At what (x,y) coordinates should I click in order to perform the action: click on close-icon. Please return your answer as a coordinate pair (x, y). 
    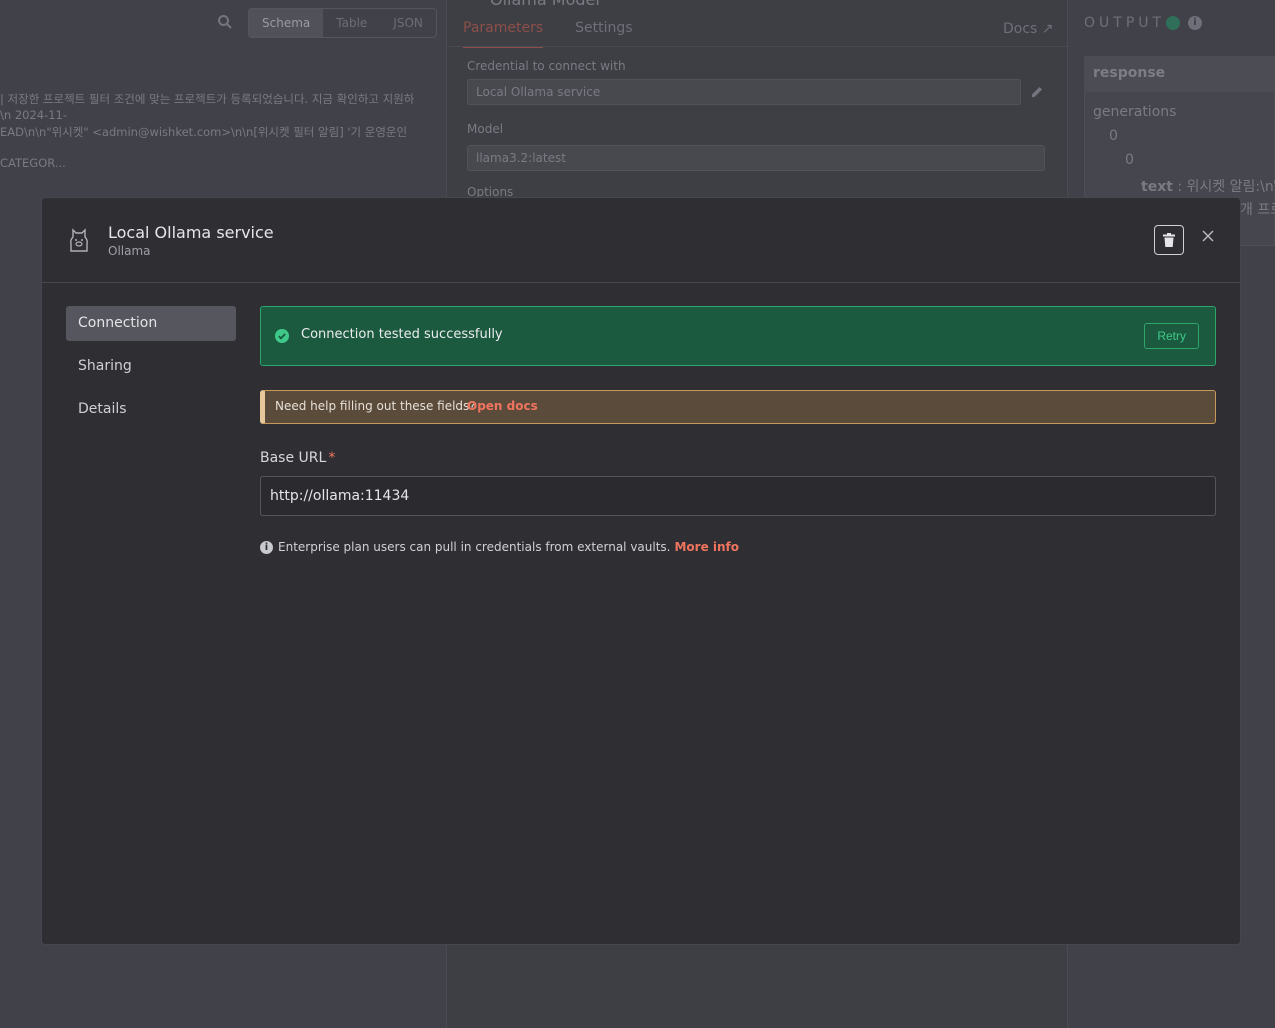
    Looking at the image, I should click on (1208, 236).